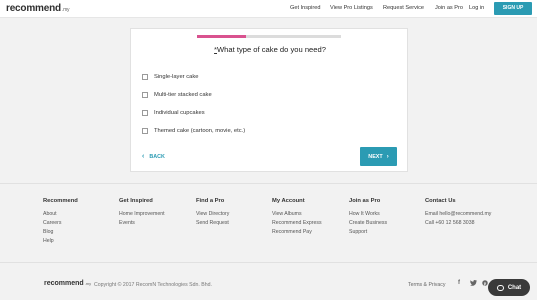 Image resolution: width=537 pixels, height=300 pixels. I want to click on footer-link-home-improvement: Home Improvement, so click(142, 214).